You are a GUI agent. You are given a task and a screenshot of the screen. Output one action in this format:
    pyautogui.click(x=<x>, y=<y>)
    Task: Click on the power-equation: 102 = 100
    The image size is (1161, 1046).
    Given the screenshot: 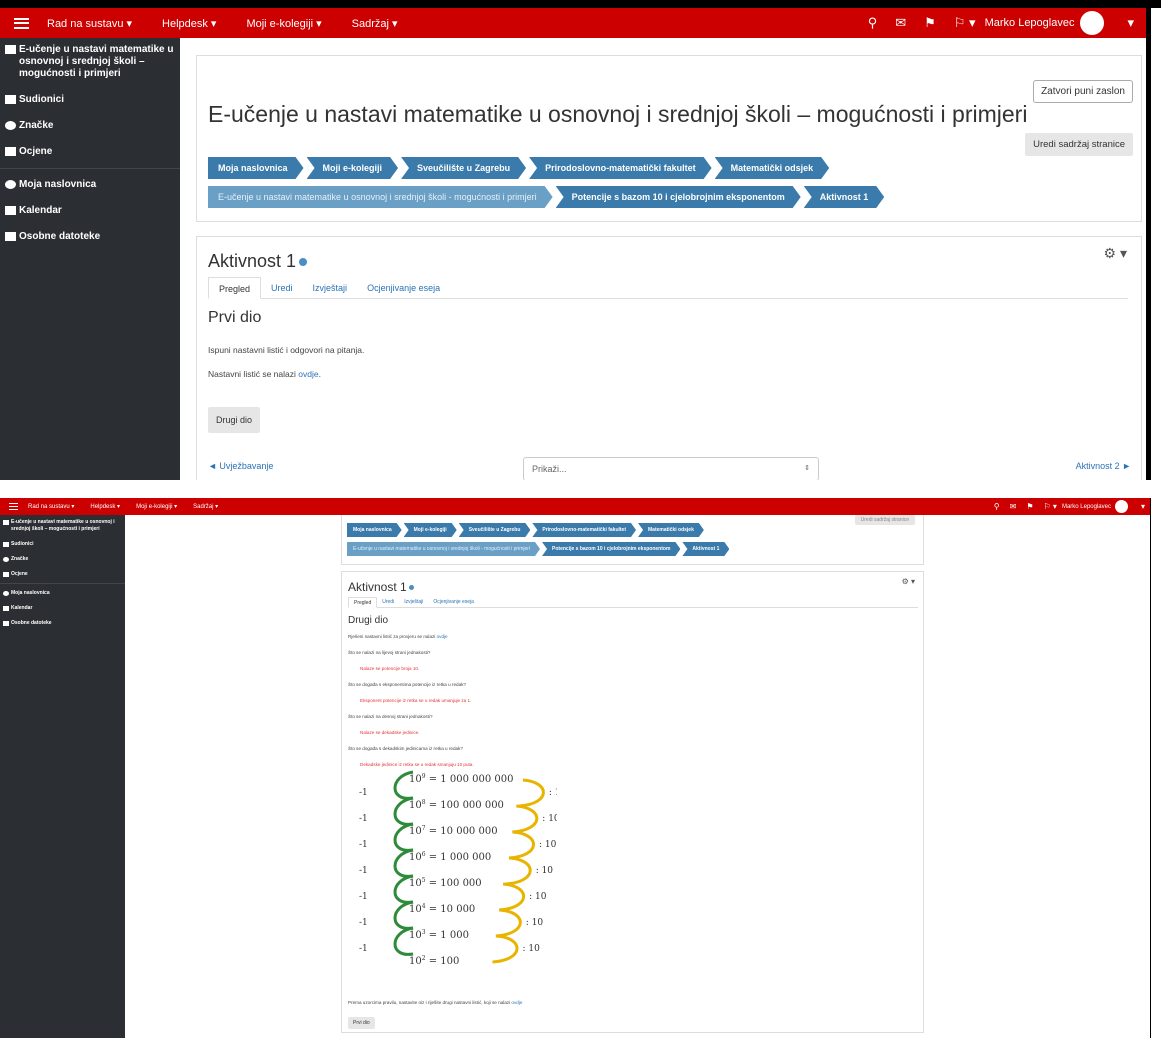 What is the action you would take?
    pyautogui.click(x=434, y=961)
    